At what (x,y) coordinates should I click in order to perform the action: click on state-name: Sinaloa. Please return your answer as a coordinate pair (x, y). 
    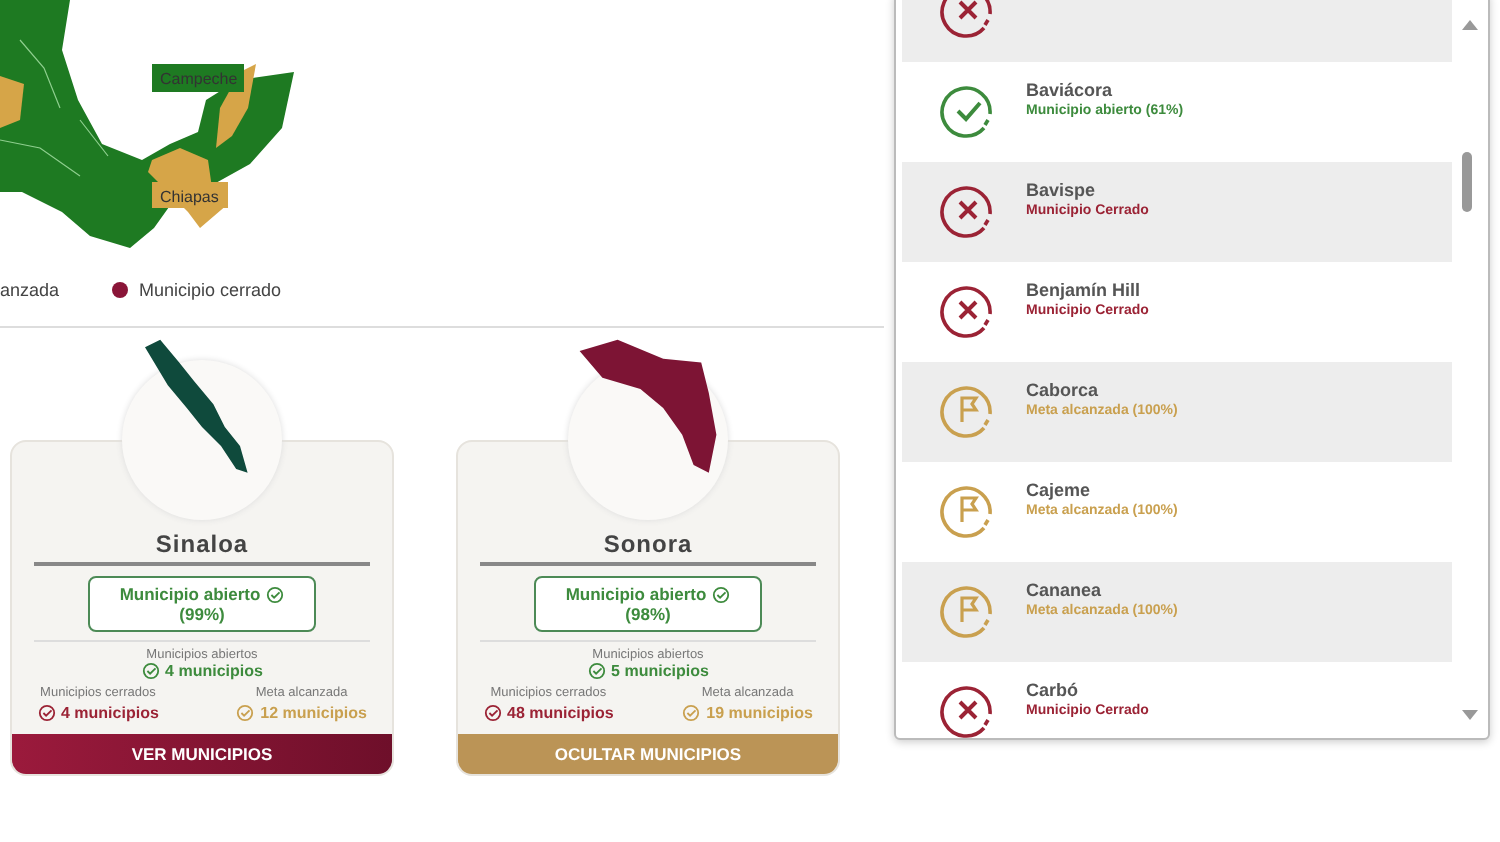
    Looking at the image, I should click on (202, 548).